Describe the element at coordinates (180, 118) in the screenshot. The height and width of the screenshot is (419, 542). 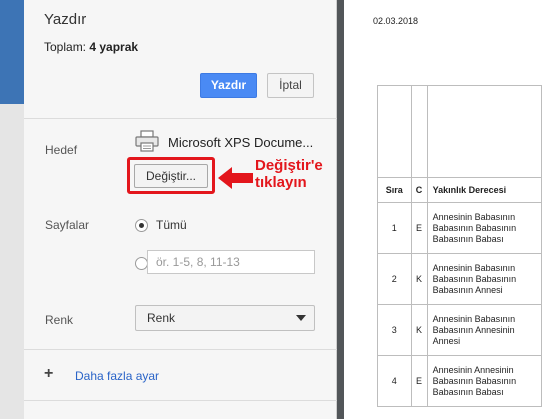
I see `header-divider` at that location.